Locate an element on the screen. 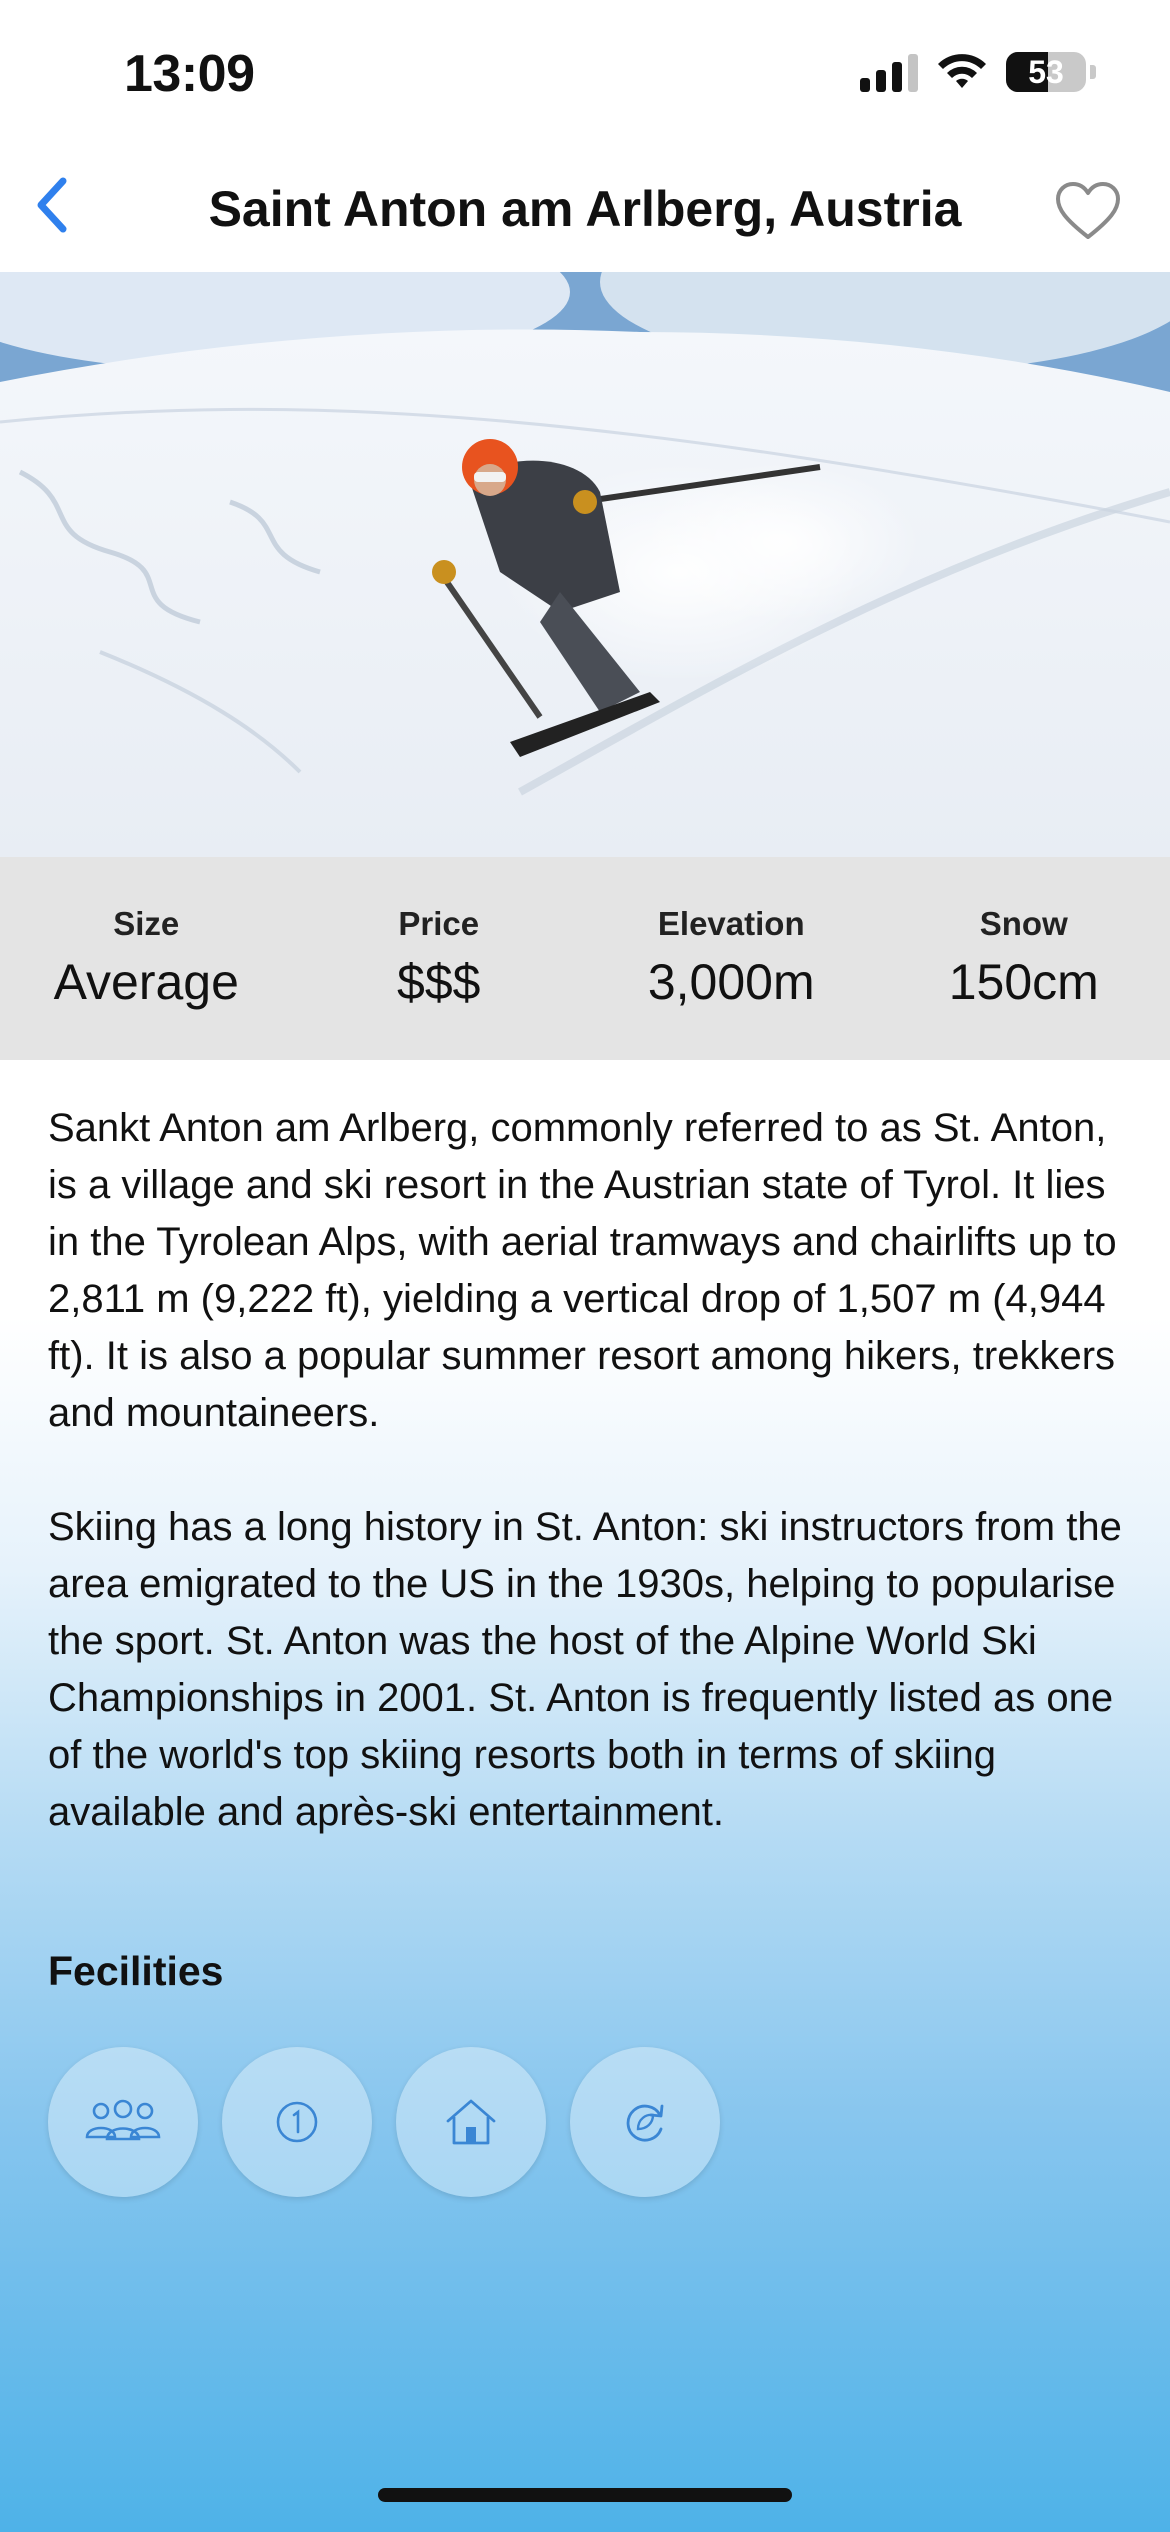 This screenshot has width=1170, height=2532. cellular-signal-icon is located at coordinates (889, 72).